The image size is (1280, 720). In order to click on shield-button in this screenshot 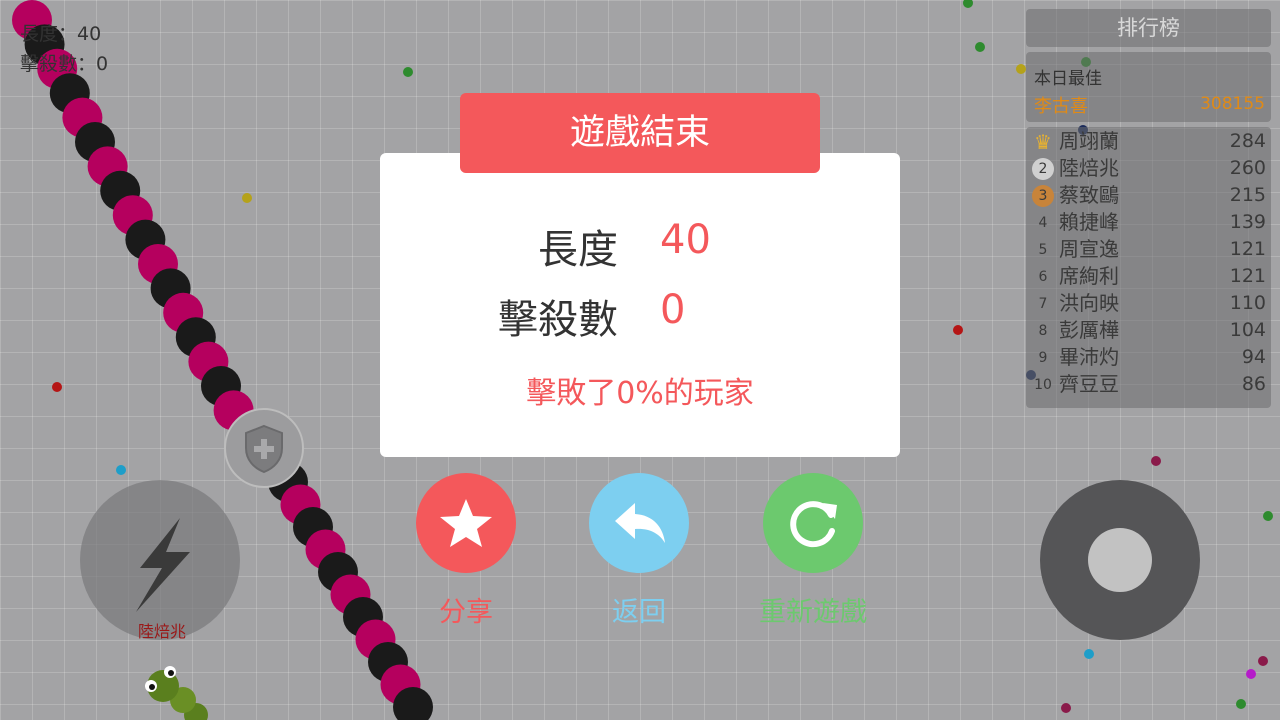, I will do `click(264, 448)`.